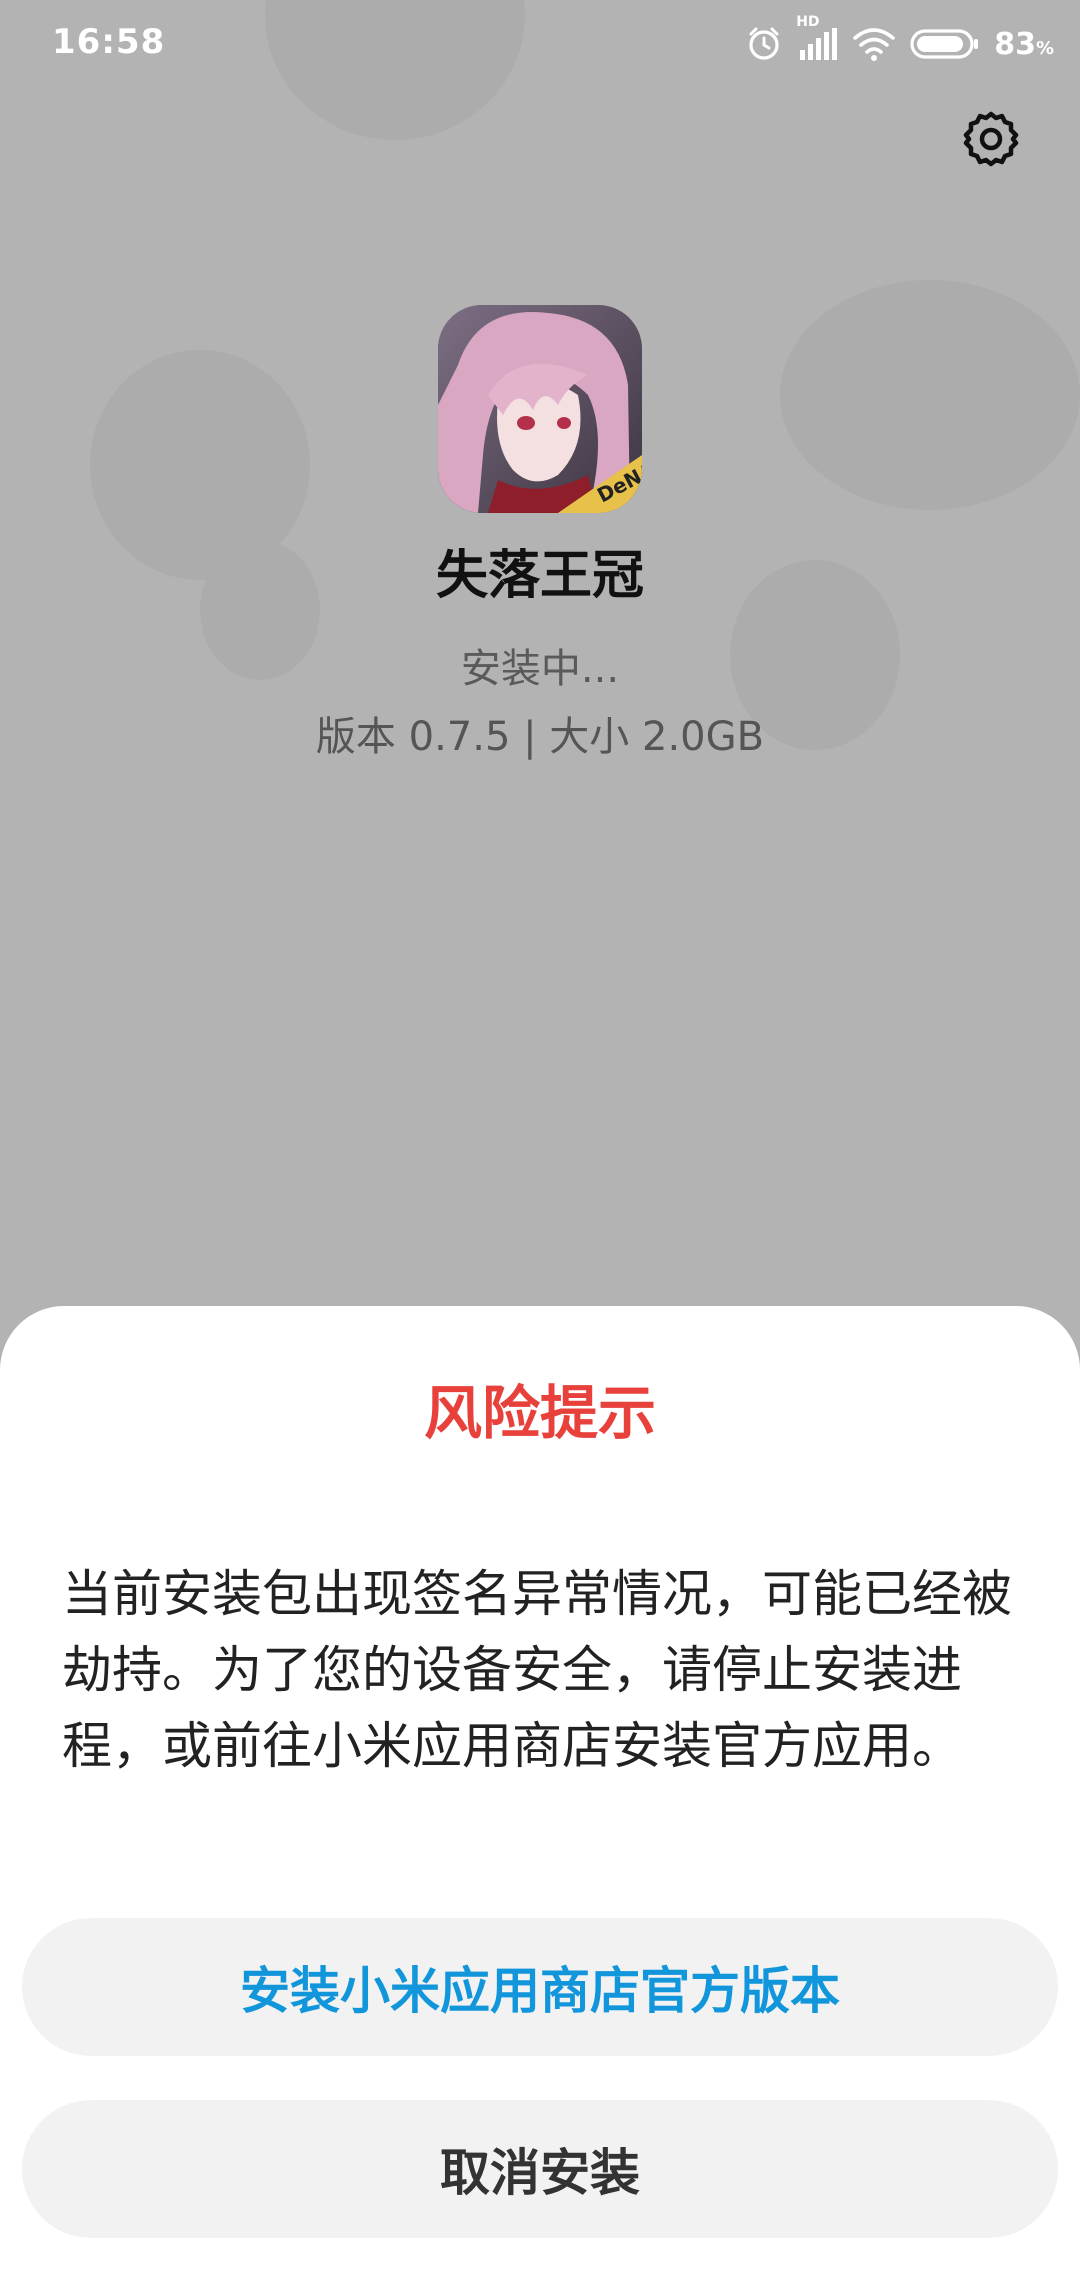 The width and height of the screenshot is (1080, 2280). Describe the element at coordinates (540, 1987) in the screenshot. I see `install-official-button: 安装小米应用商店官方版本` at that location.